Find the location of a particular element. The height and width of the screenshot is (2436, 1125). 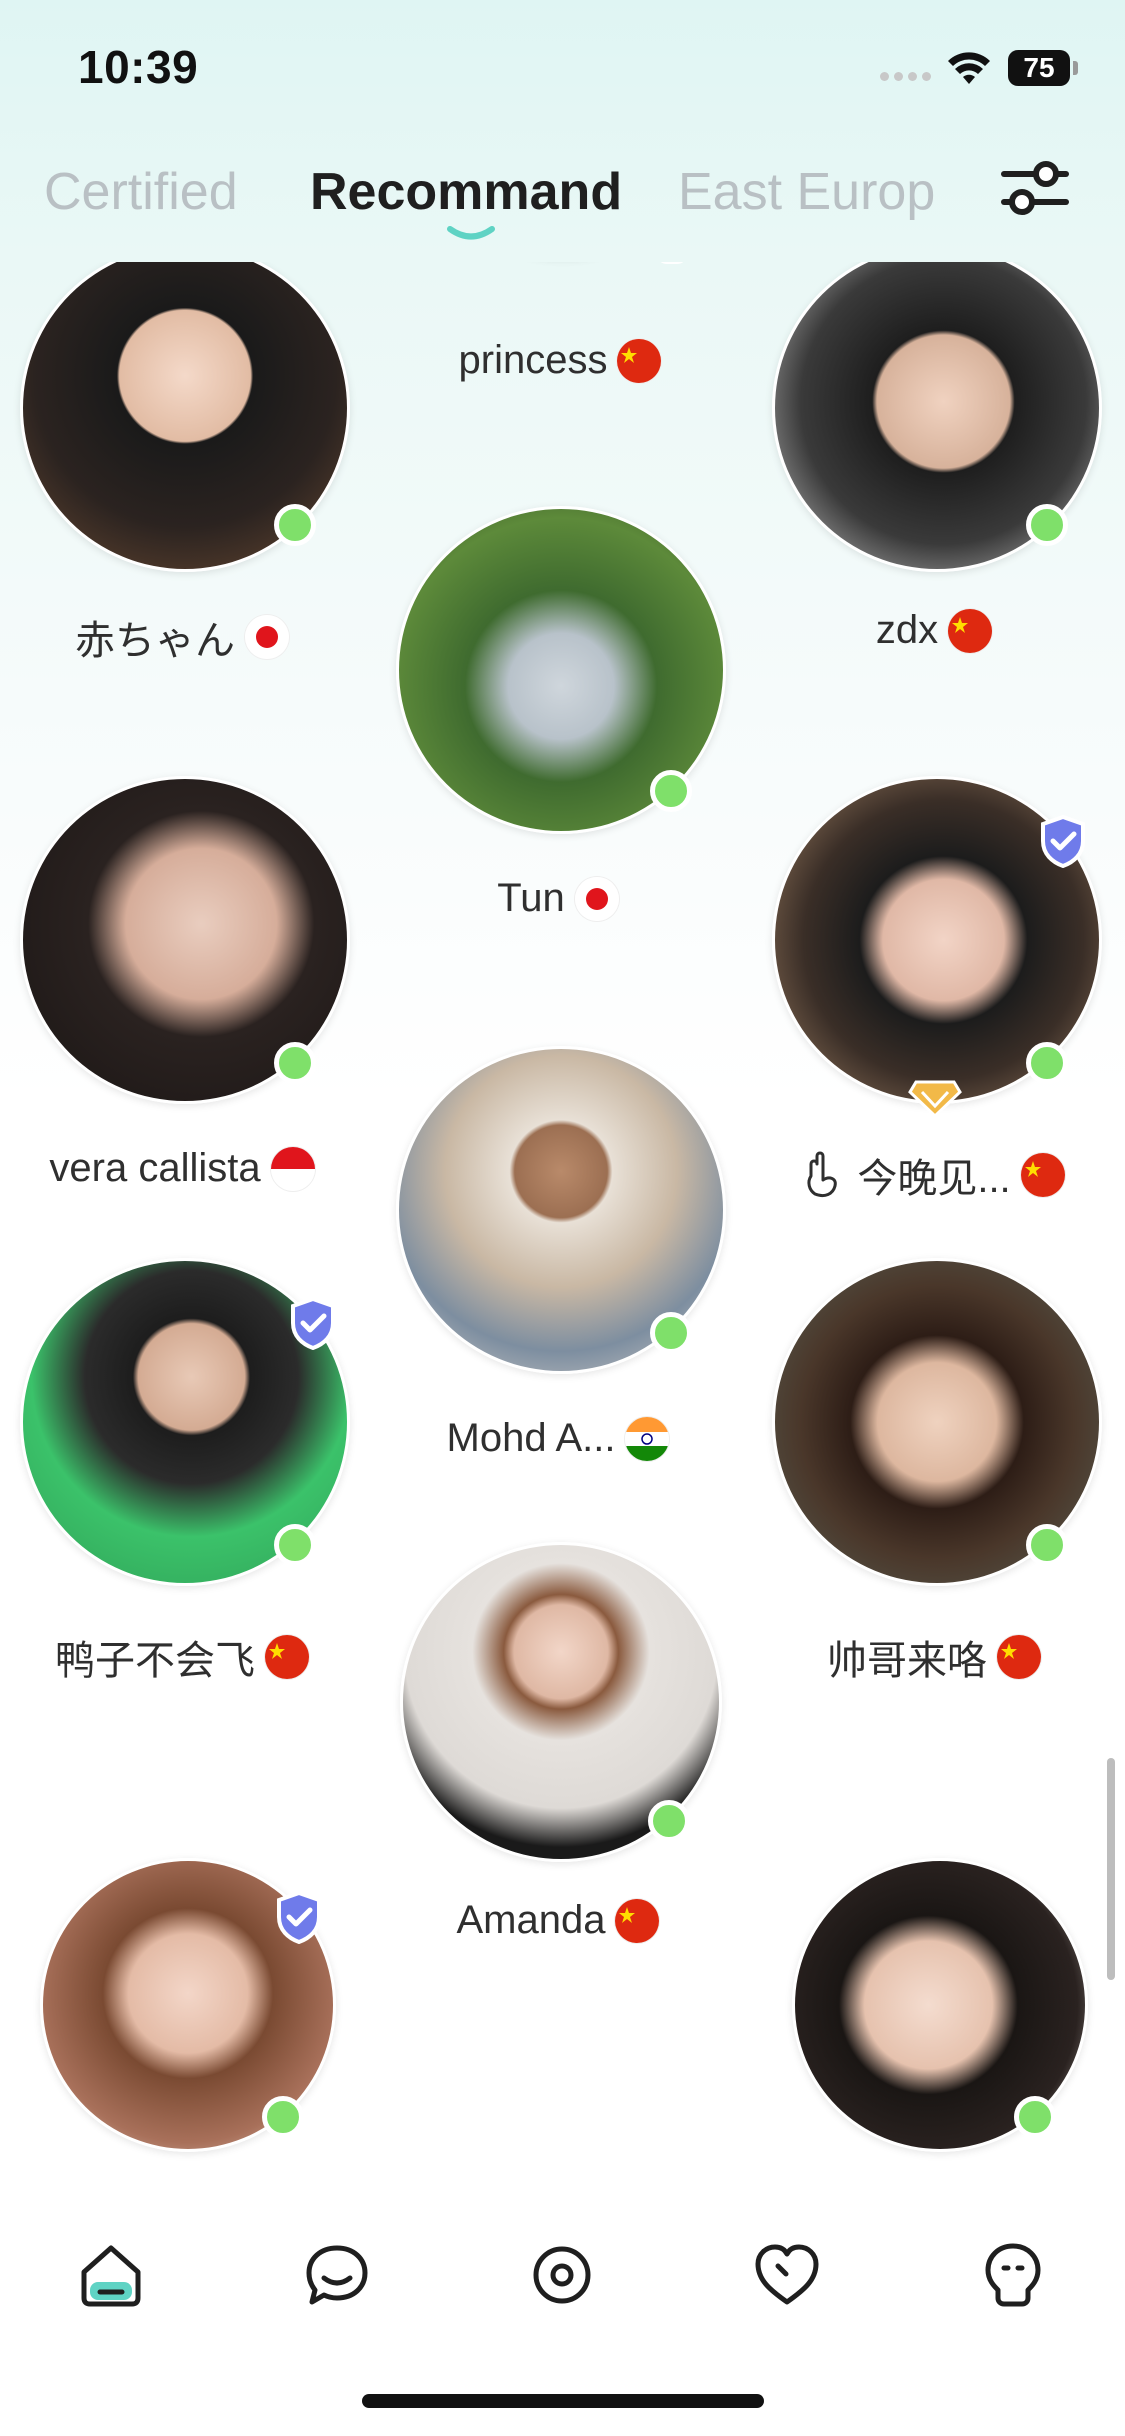

user-name: 帅哥来咯 is located at coordinates (934, 1657).